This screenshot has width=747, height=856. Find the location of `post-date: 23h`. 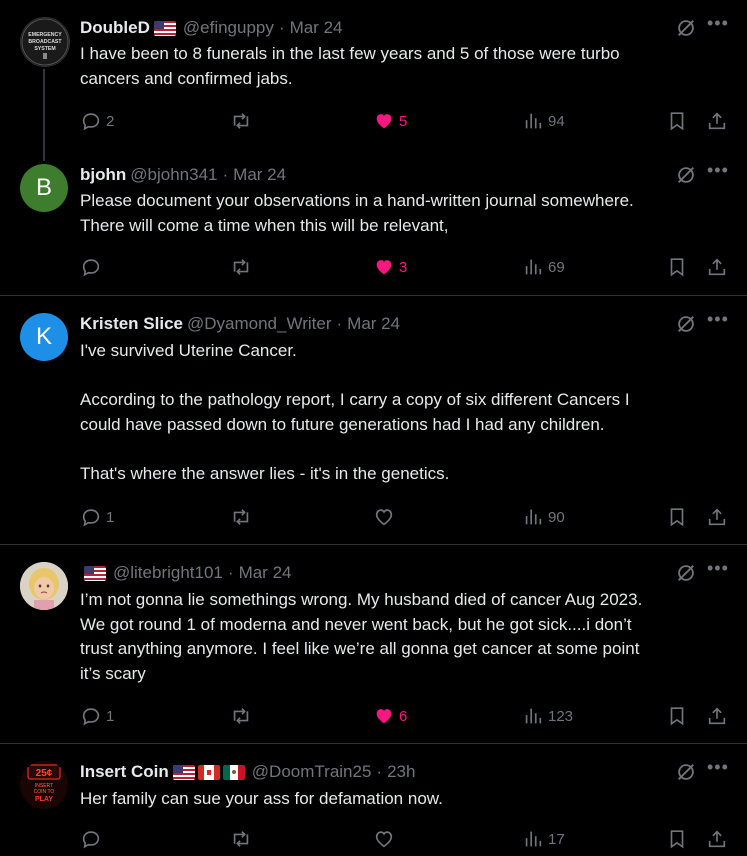

post-date: 23h is located at coordinates (401, 772).